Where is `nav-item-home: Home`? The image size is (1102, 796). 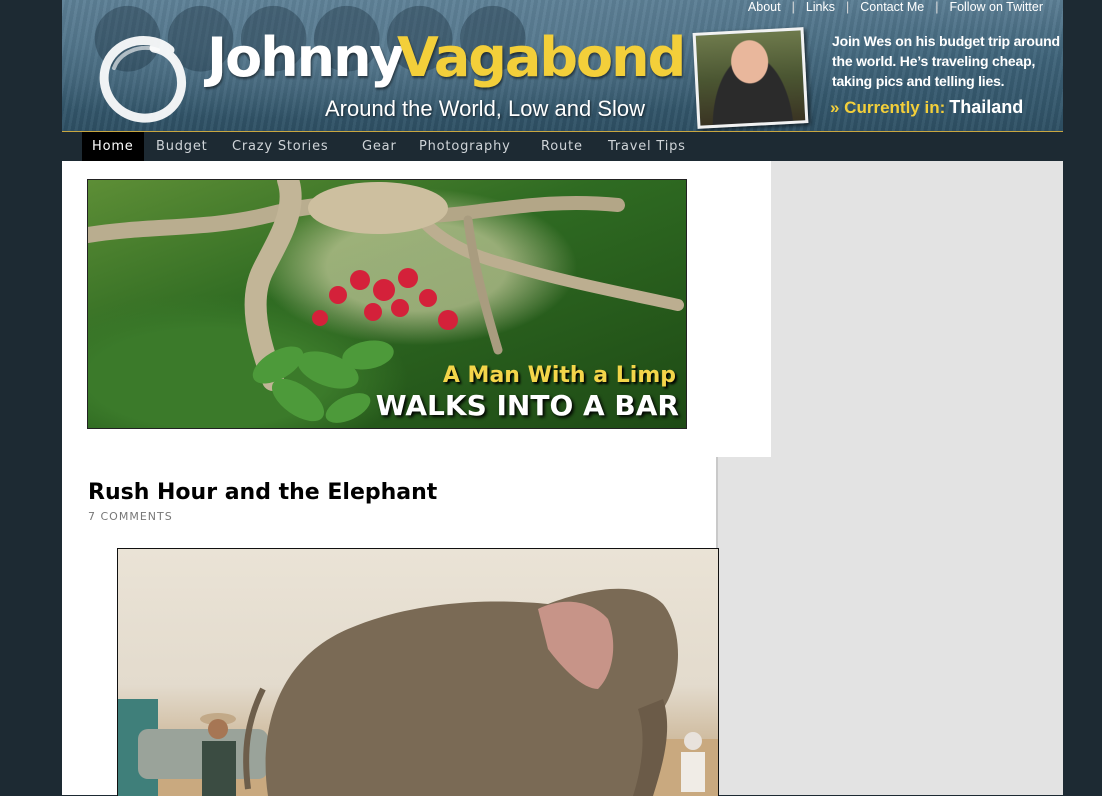 nav-item-home: Home is located at coordinates (113, 146).